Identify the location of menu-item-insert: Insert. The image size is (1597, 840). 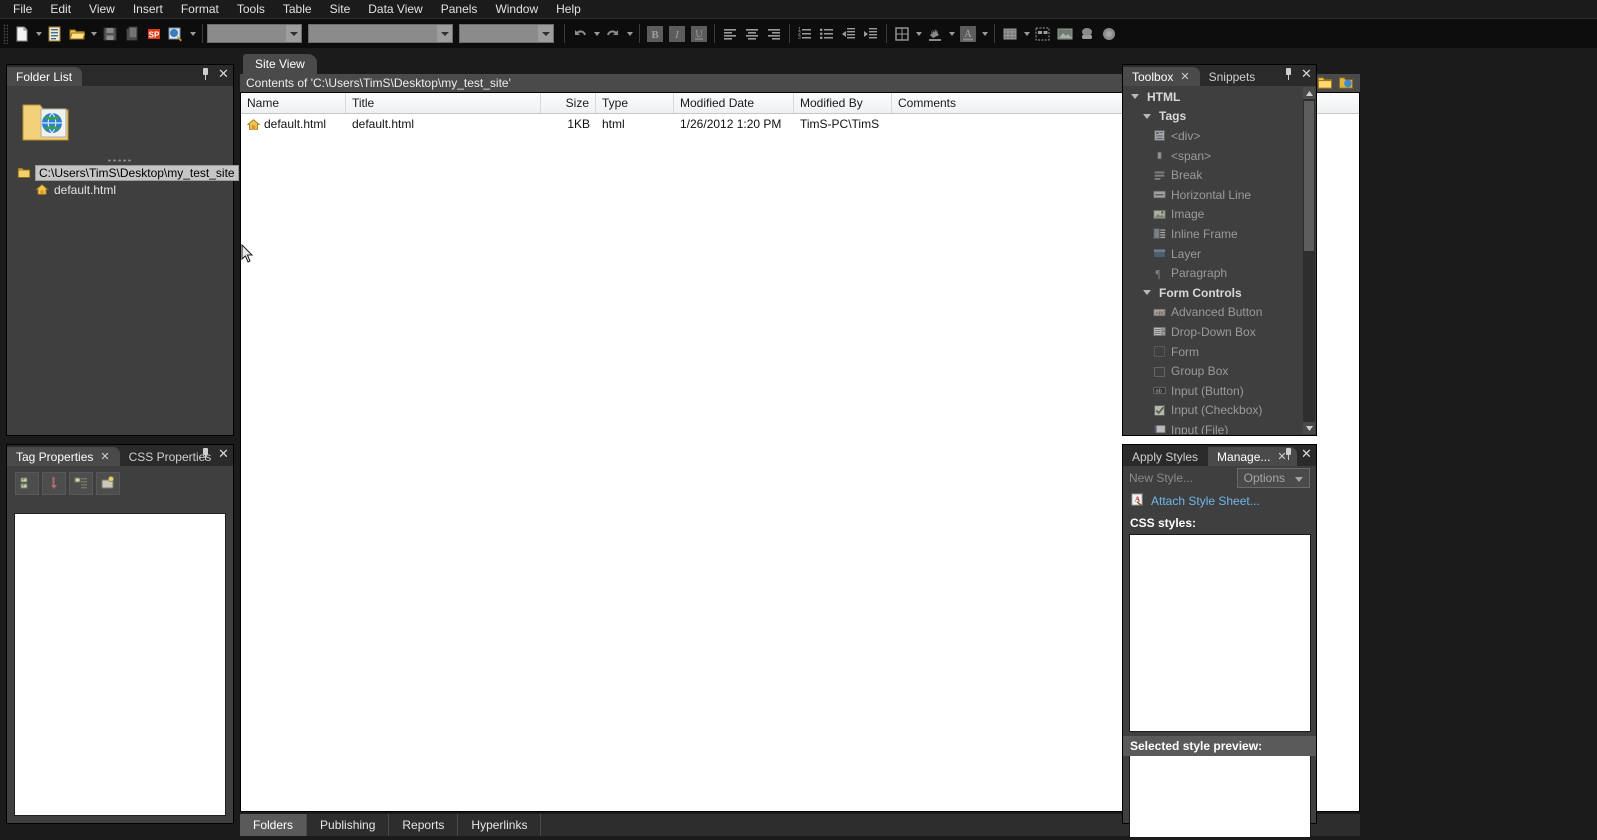
(148, 9).